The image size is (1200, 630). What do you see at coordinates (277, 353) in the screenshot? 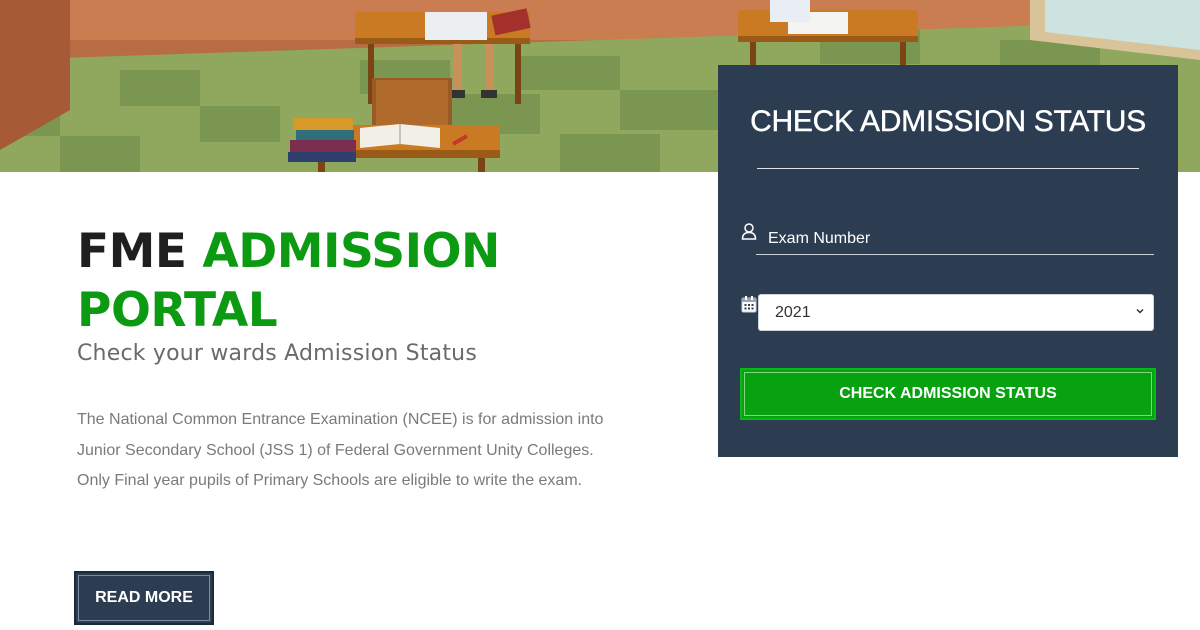
I see `page-subtitle: Check your wards Admission Status` at bounding box center [277, 353].